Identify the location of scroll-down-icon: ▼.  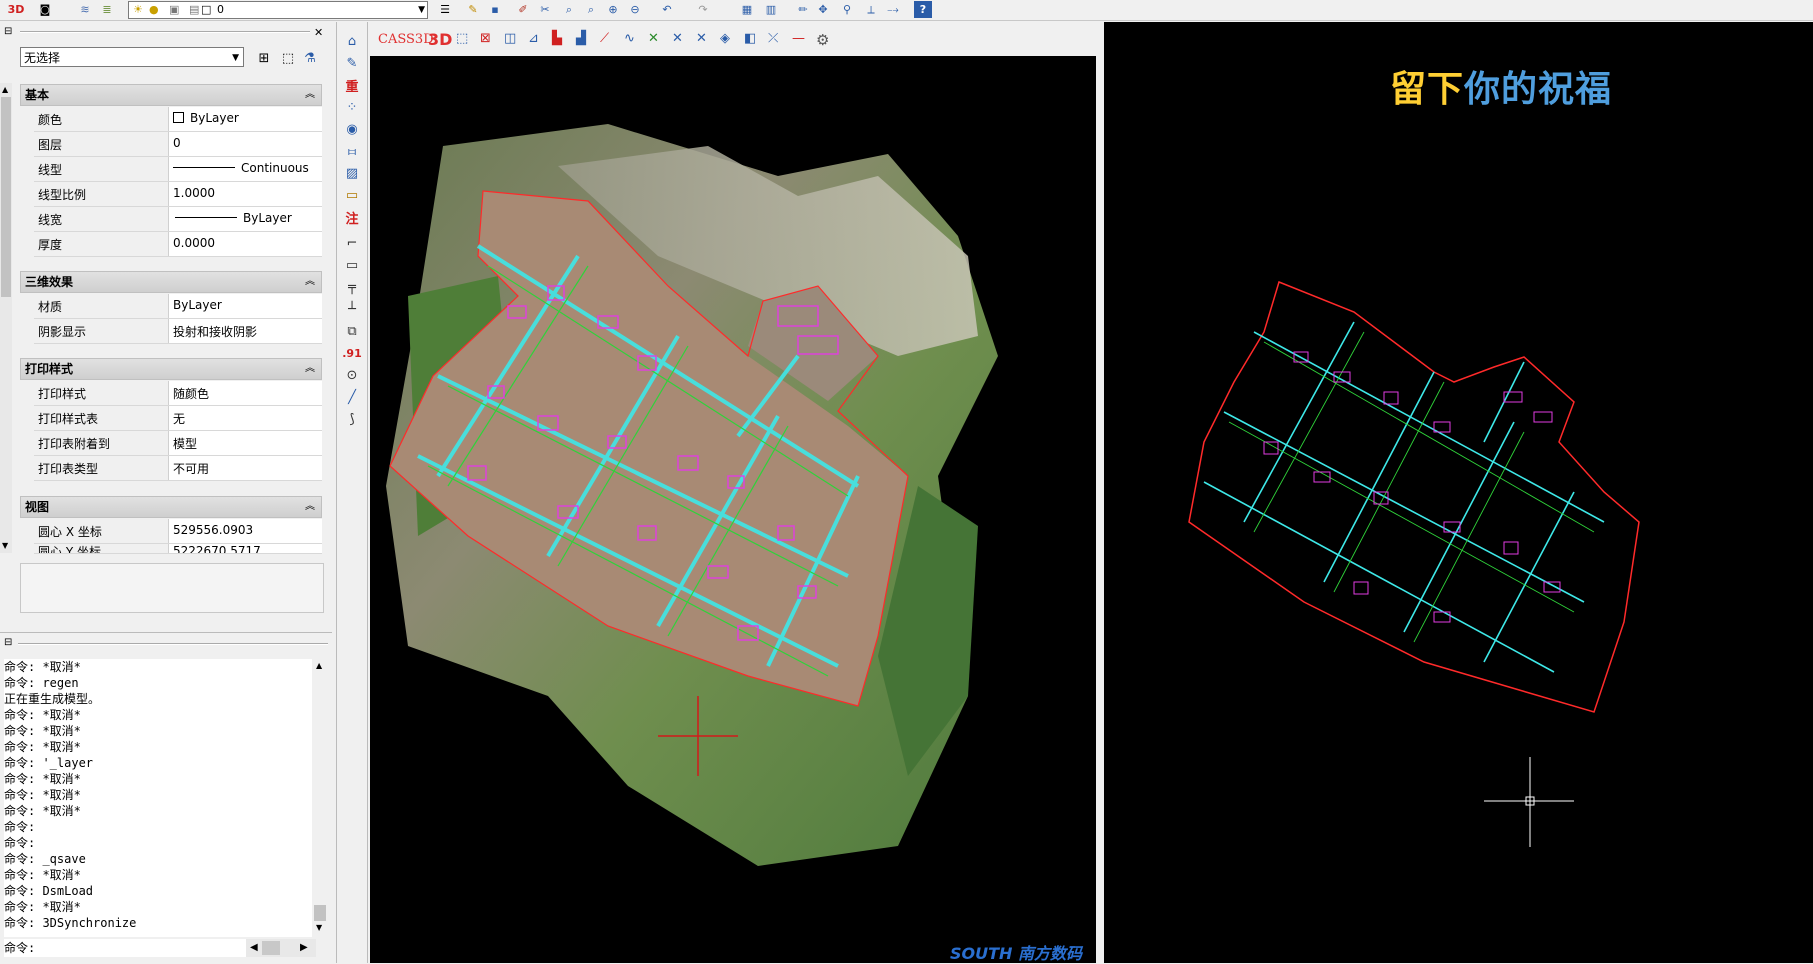
(5, 545).